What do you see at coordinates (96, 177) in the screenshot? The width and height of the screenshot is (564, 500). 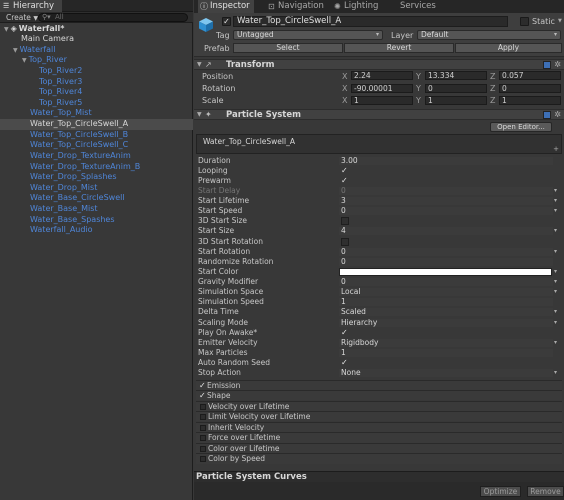 I see `hierarchy-item: Water_Drop_Splashes` at bounding box center [96, 177].